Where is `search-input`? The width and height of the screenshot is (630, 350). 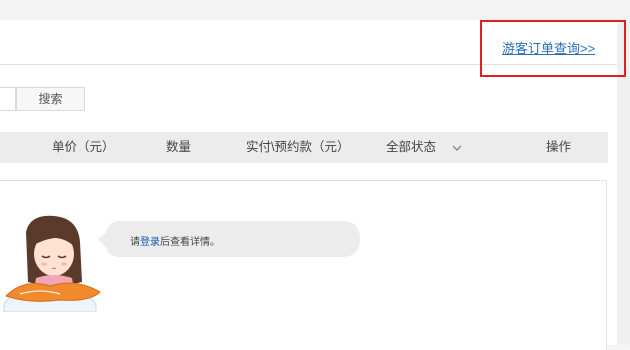 search-input is located at coordinates (8, 99).